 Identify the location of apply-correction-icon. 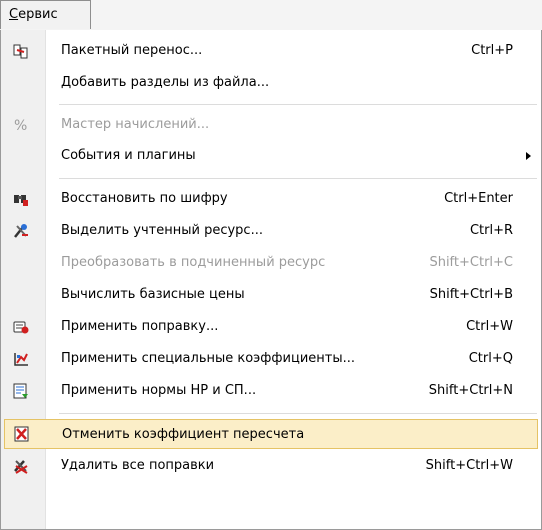
(21, 327).